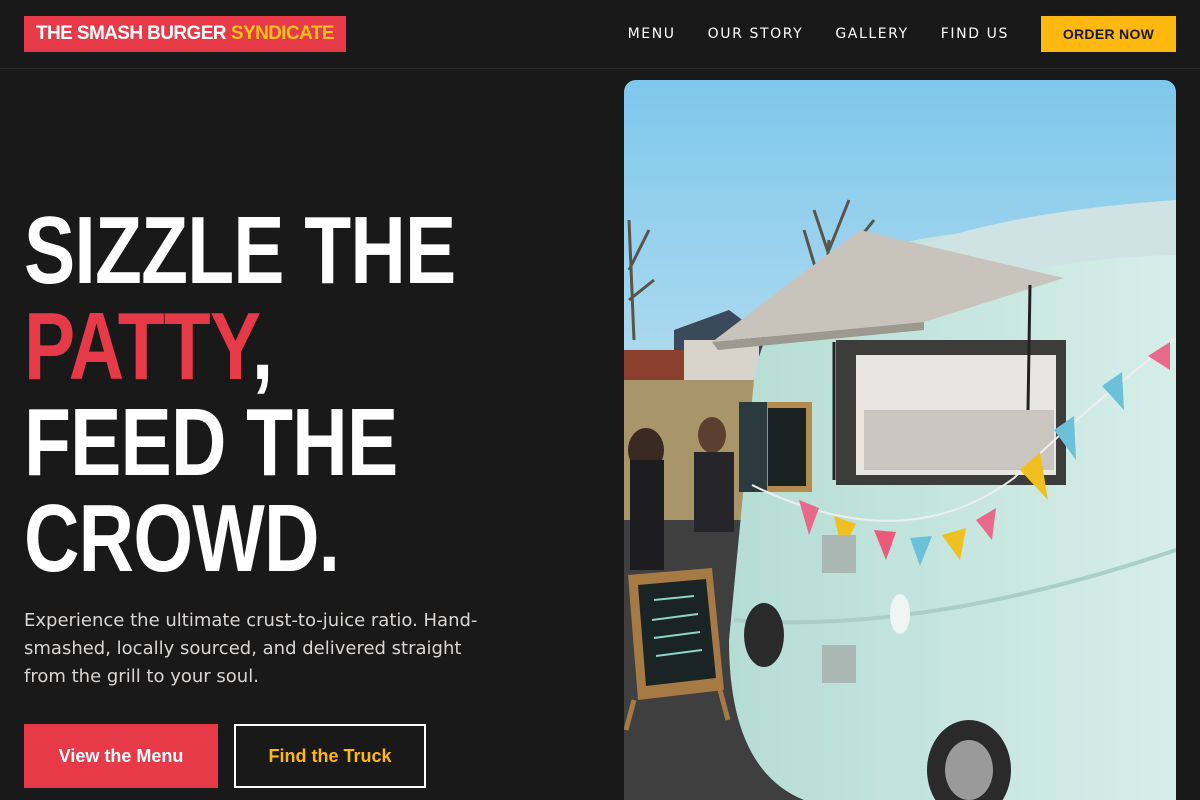 The width and height of the screenshot is (1200, 800). What do you see at coordinates (871, 34) in the screenshot?
I see `nav-item-gallery: GALLERY` at bounding box center [871, 34].